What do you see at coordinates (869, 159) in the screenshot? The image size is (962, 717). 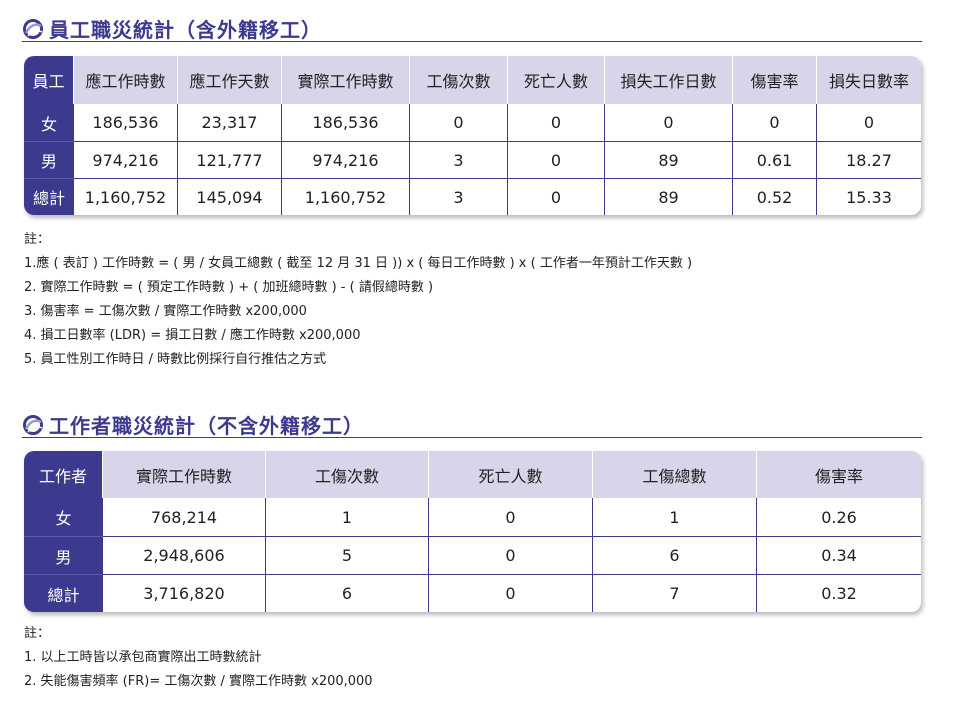 I see `table-cell: 18.27` at bounding box center [869, 159].